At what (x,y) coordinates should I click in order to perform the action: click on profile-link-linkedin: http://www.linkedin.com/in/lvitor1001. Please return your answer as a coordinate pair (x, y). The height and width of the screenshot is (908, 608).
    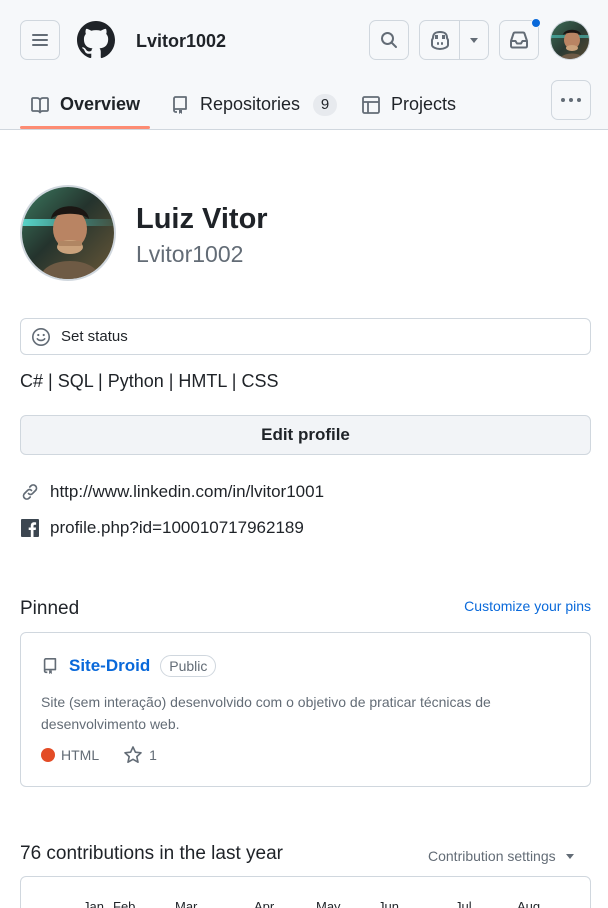
    Looking at the image, I should click on (172, 492).